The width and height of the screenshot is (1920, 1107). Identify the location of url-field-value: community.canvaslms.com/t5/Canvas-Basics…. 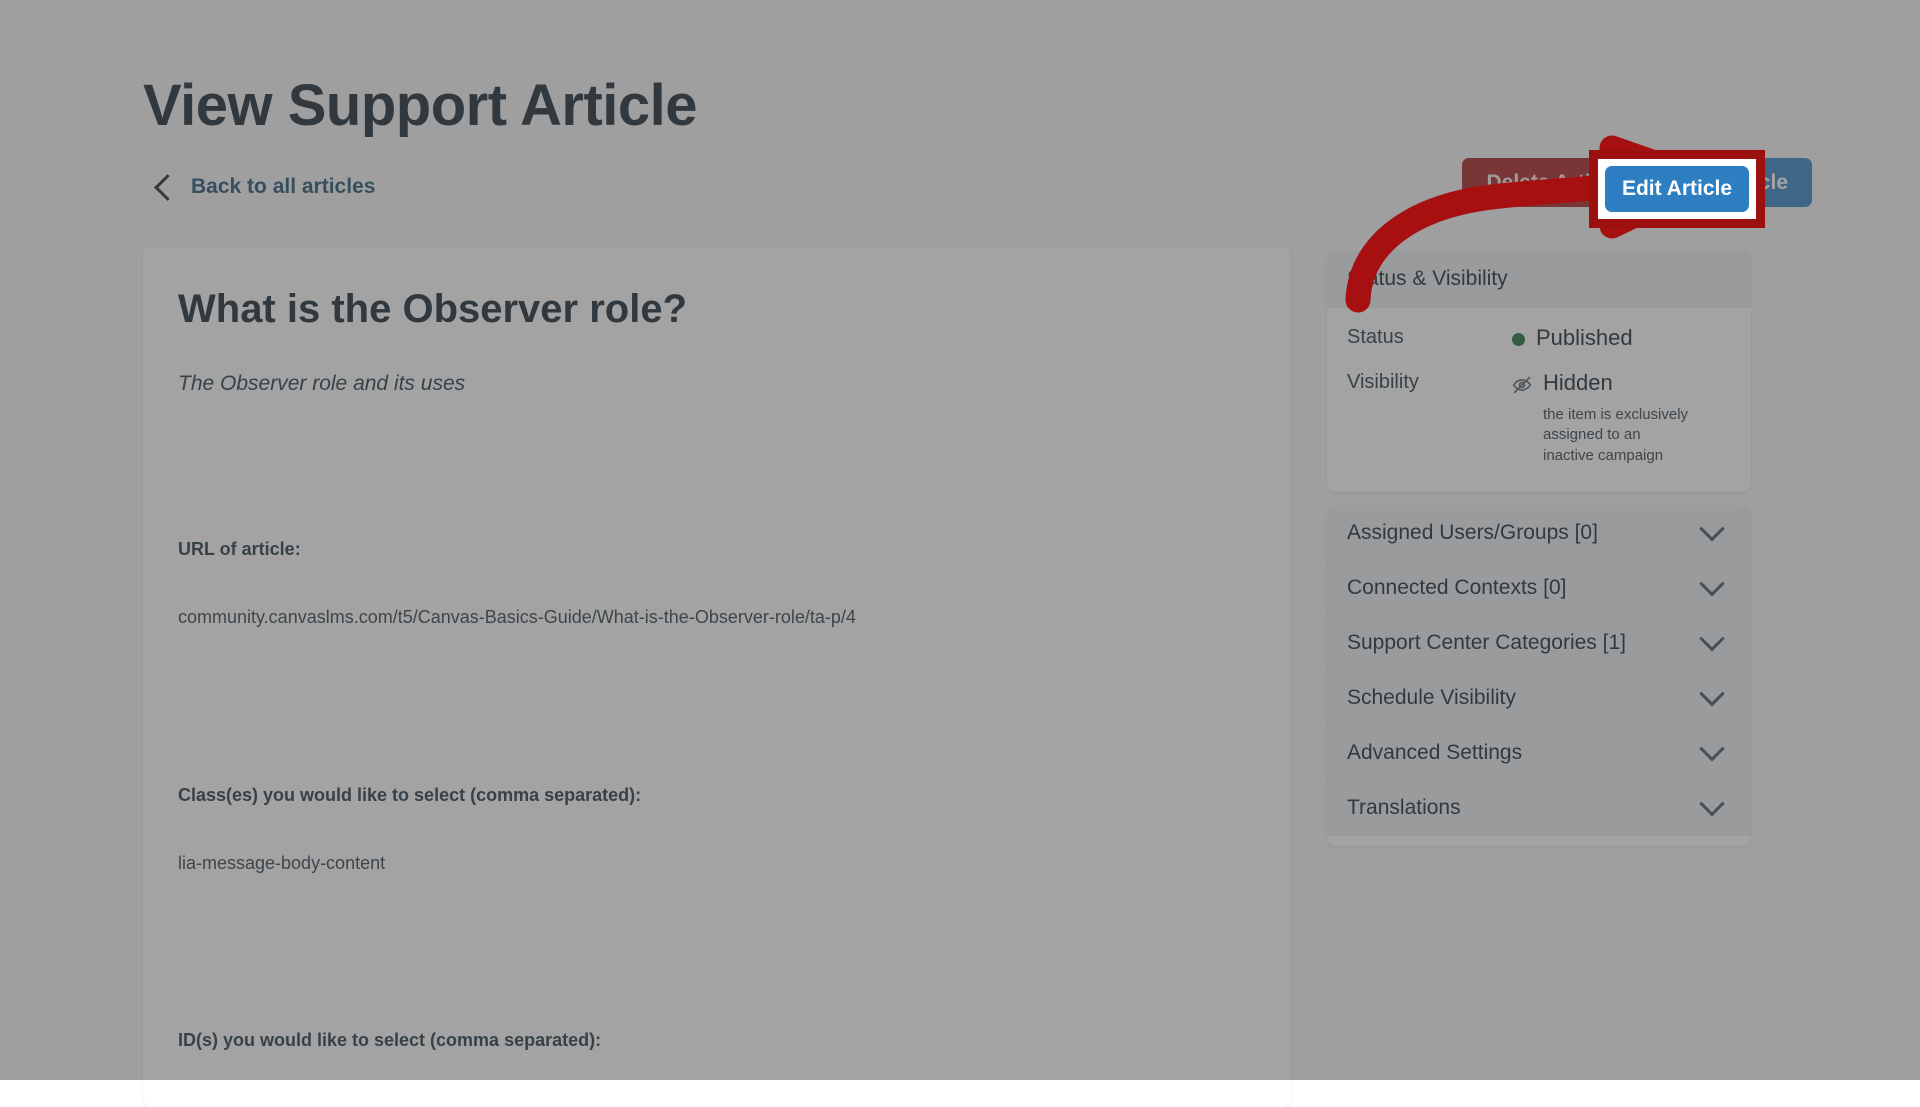
(517, 617).